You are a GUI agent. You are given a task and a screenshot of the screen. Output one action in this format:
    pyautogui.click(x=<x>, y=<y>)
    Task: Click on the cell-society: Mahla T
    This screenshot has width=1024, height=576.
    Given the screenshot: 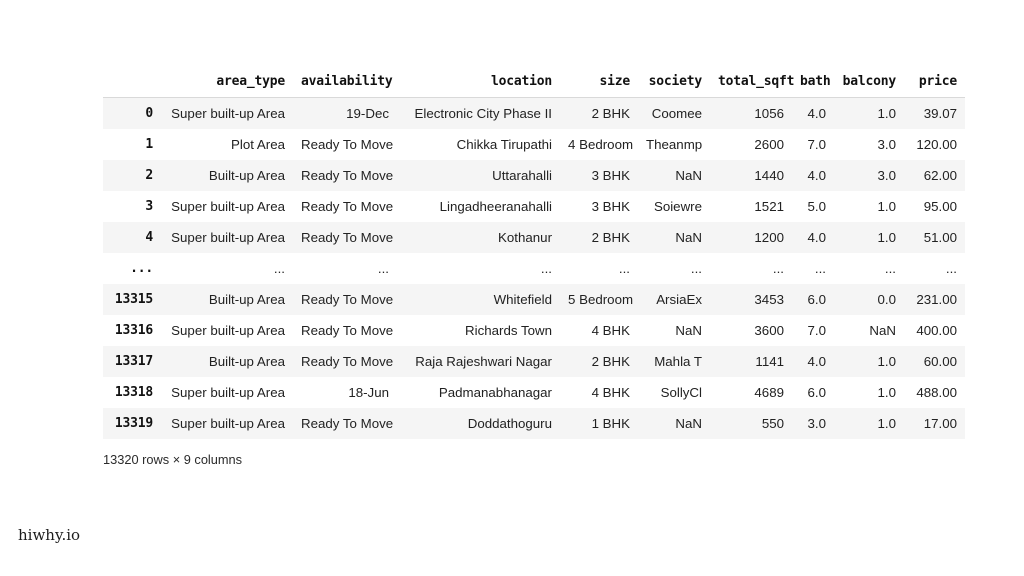 What is the action you would take?
    pyautogui.click(x=678, y=361)
    